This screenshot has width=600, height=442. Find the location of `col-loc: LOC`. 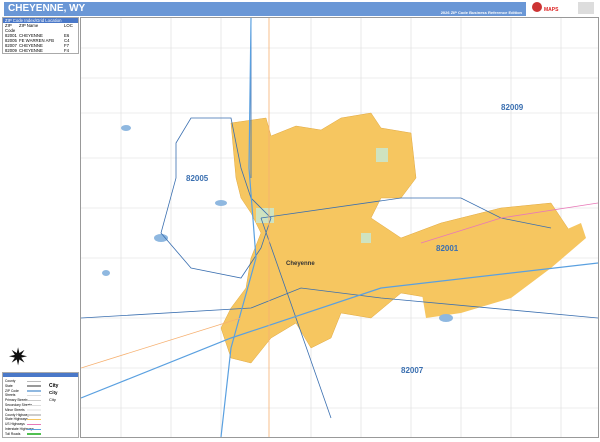

col-loc: LOC is located at coordinates (68, 25).